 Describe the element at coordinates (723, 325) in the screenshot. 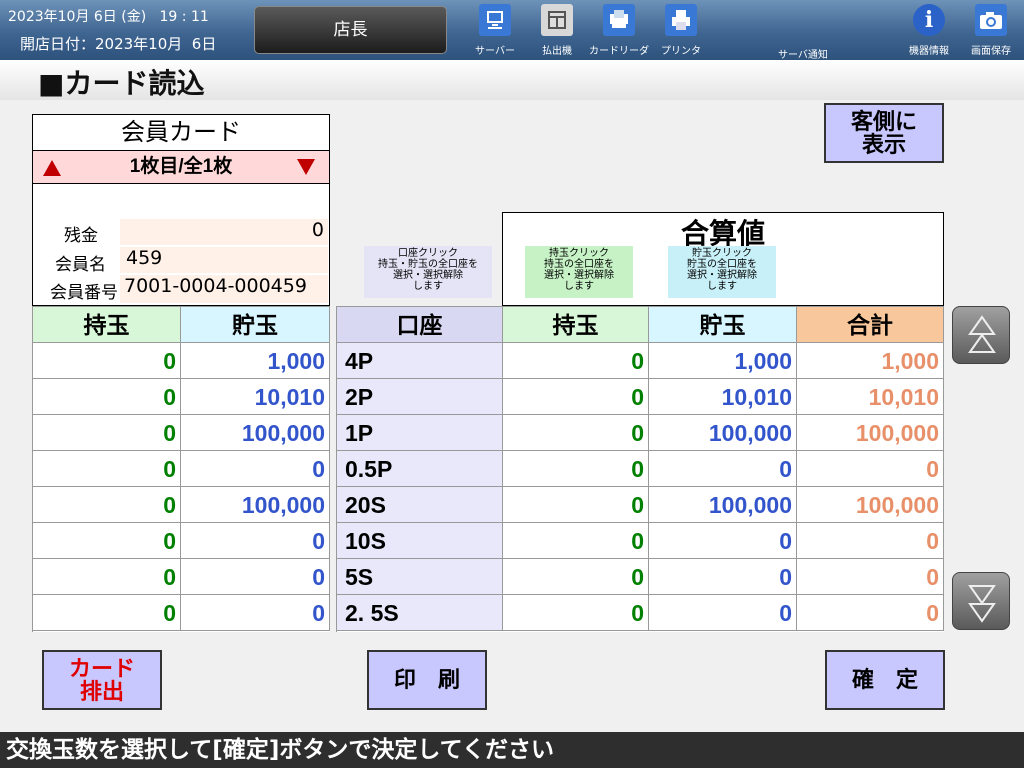

I see `col-header-summary-choki: 貯玉` at that location.